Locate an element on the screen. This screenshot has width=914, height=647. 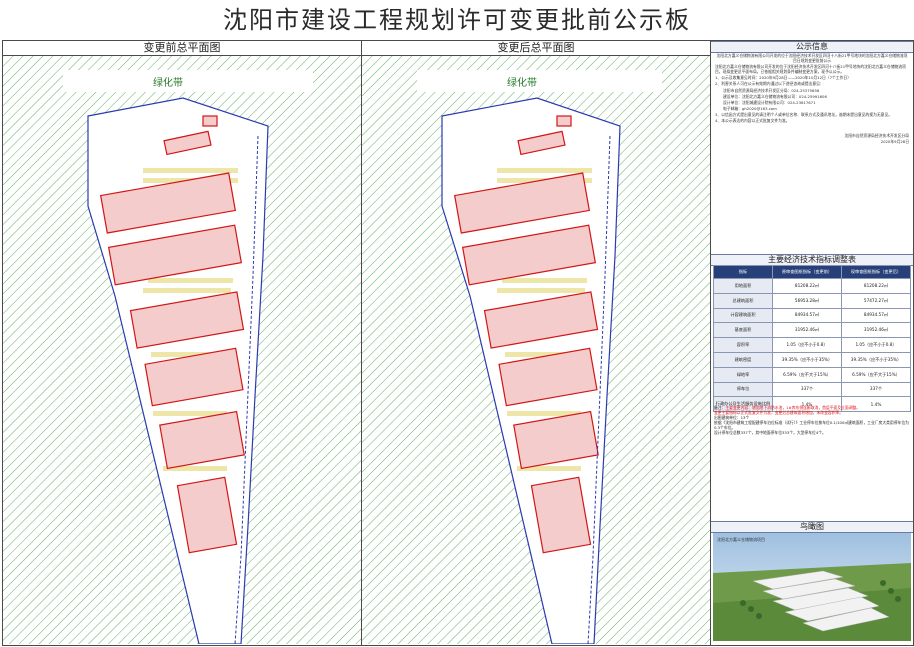
notice-paragraph: 设计单位：沈阳城建设计院有限公司：024-23617671 is located at coordinates (769, 102).